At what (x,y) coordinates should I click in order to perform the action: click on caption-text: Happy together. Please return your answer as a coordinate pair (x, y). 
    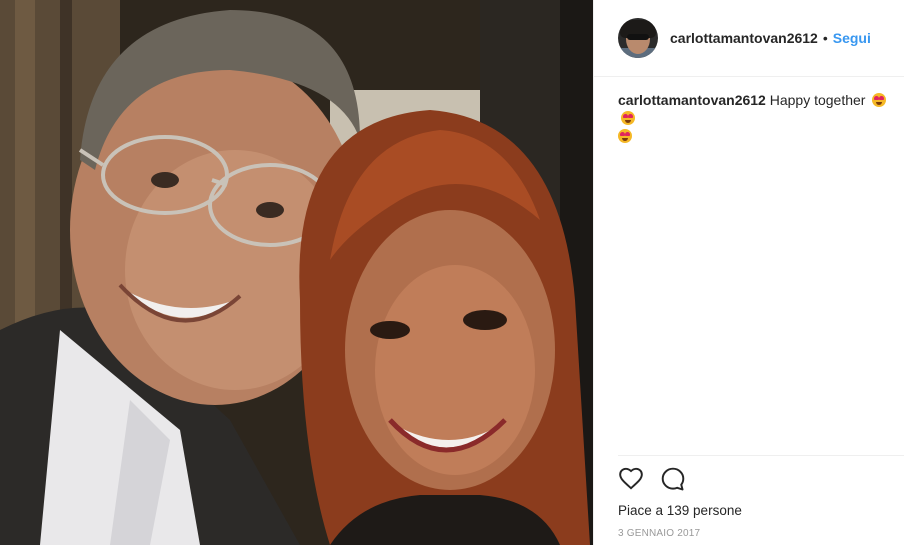
    Looking at the image, I should click on (817, 100).